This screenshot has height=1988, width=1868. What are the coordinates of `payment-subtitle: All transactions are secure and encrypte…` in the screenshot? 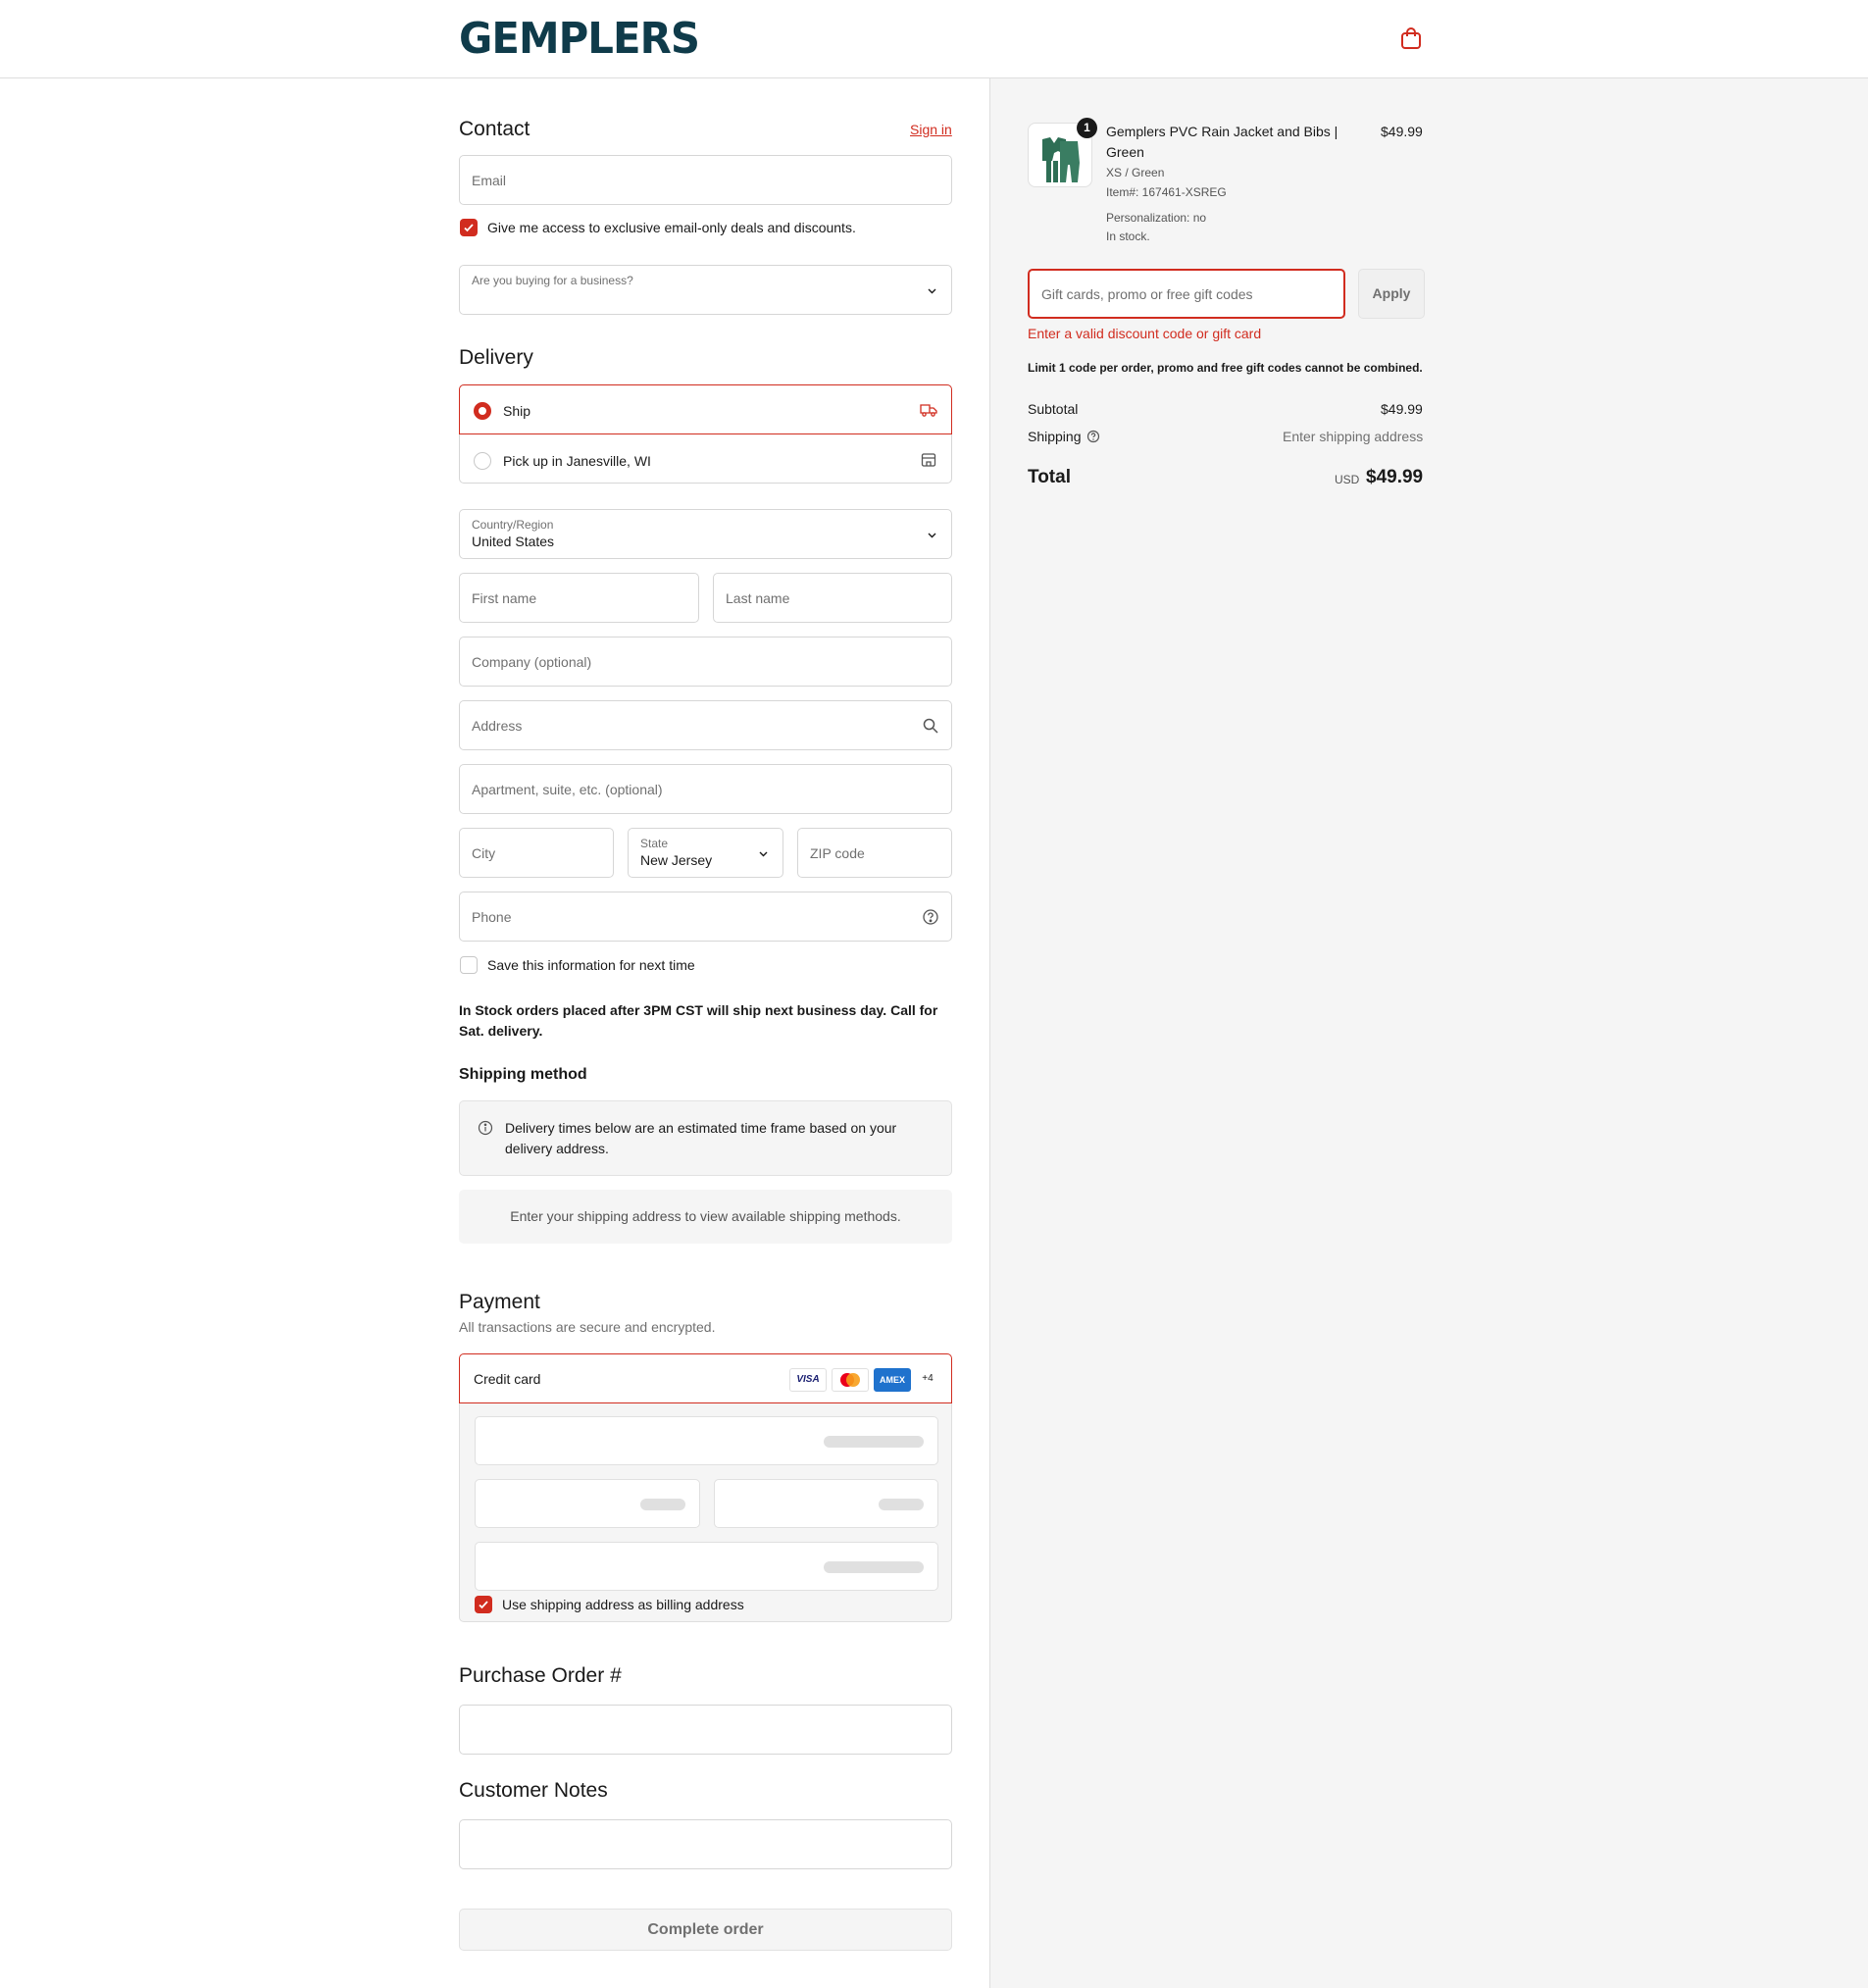 It's located at (587, 1327).